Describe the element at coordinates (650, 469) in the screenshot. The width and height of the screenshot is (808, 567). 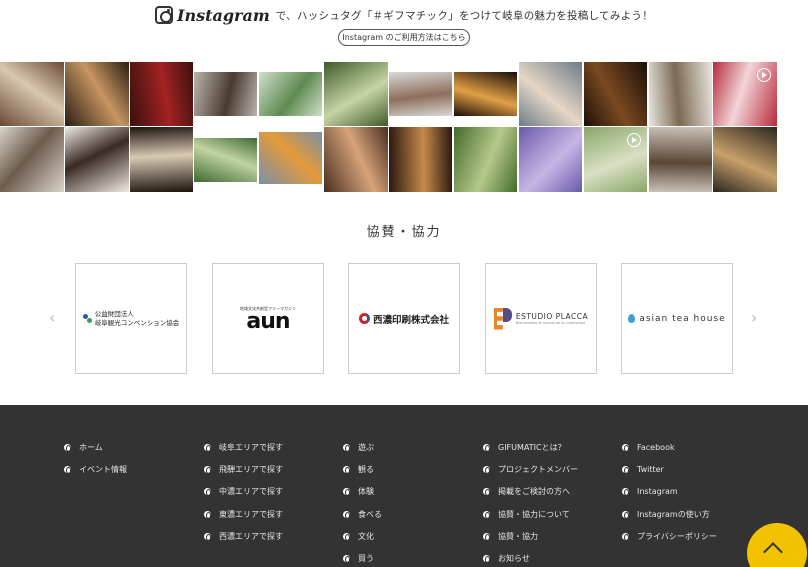
I see `footer-link-label: Twitter` at that location.